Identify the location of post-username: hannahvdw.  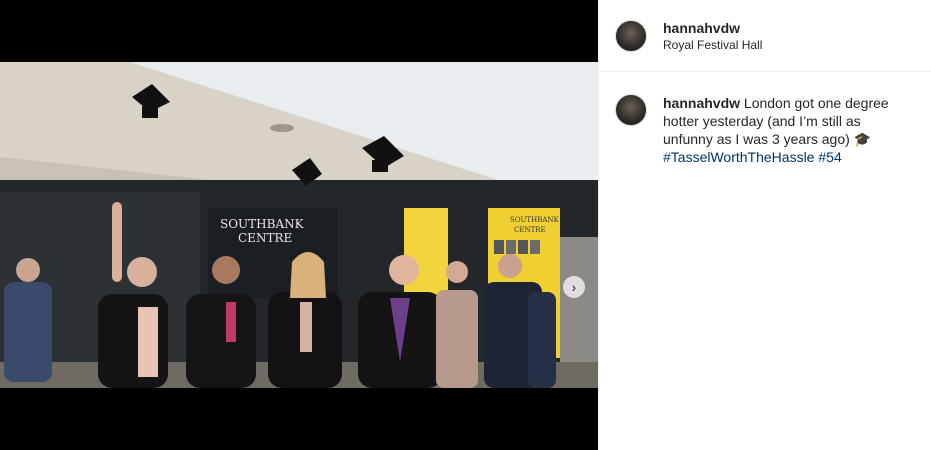
(701, 28).